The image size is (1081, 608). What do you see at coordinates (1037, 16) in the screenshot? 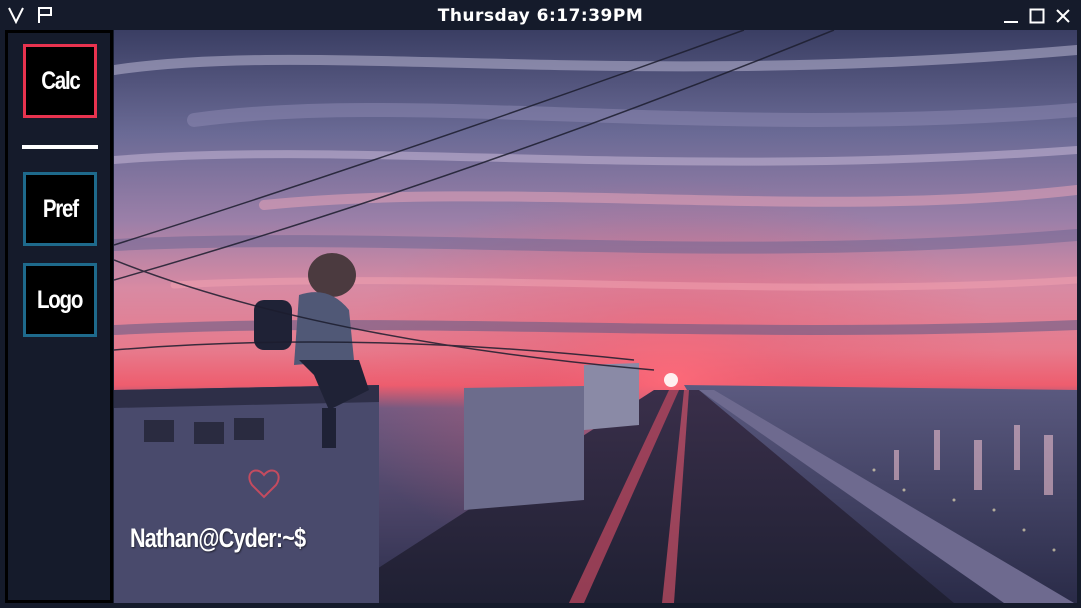
I see `maximize-icon` at bounding box center [1037, 16].